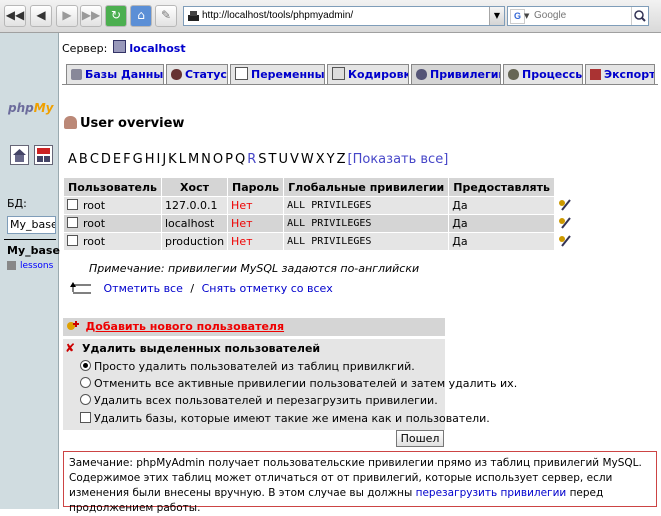 The image size is (661, 516). Describe the element at coordinates (32, 155) in the screenshot. I see `nav-icons` at that location.